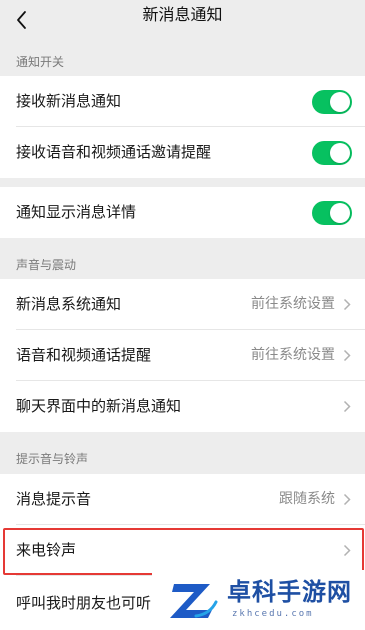  I want to click on page-title: 新消息通知, so click(182, 14).